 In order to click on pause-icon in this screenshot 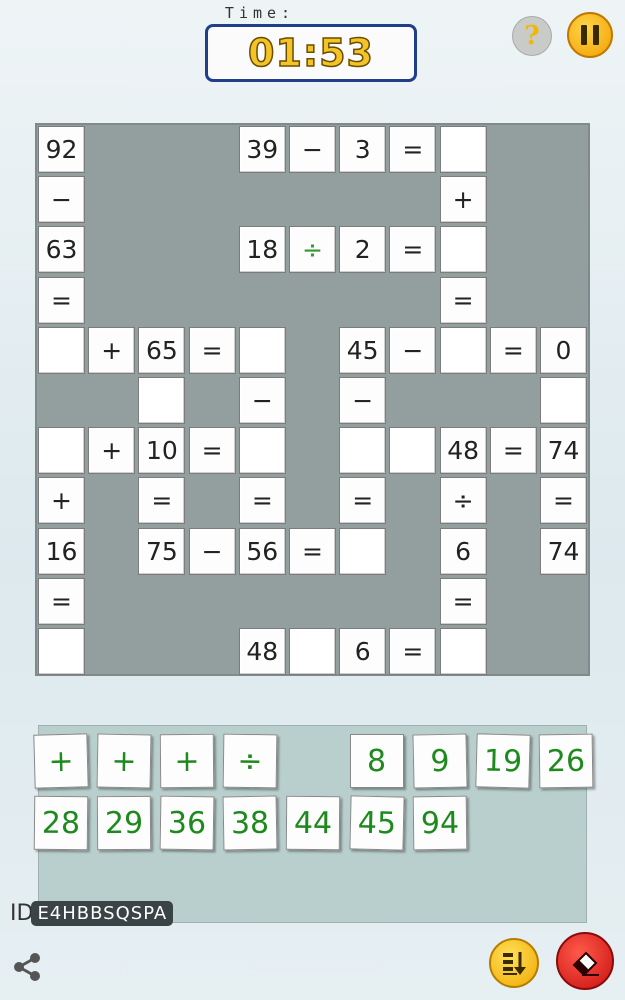, I will do `click(590, 35)`.